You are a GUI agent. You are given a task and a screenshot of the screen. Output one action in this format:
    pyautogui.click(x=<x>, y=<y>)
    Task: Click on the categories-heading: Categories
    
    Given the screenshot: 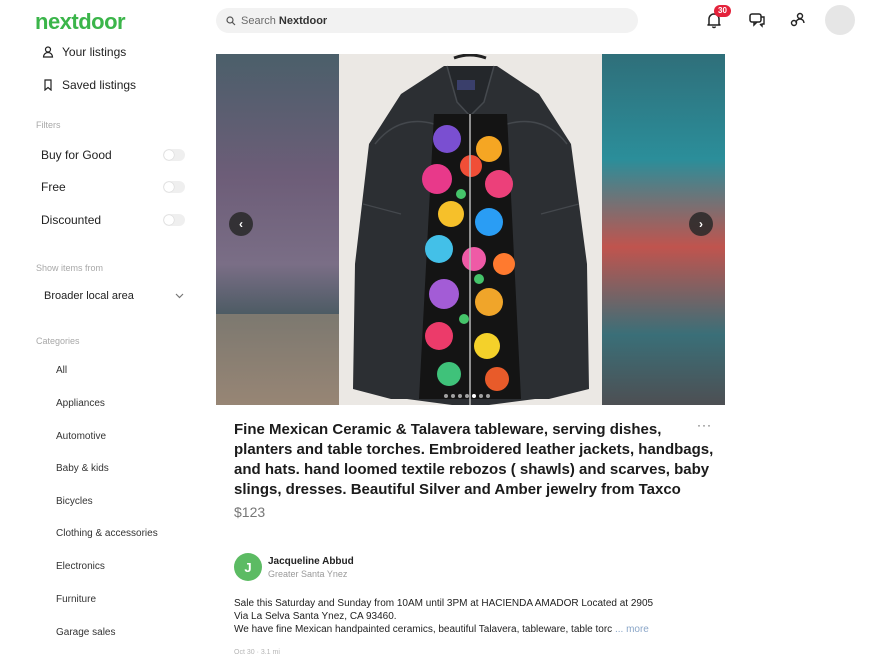 What is the action you would take?
    pyautogui.click(x=58, y=341)
    